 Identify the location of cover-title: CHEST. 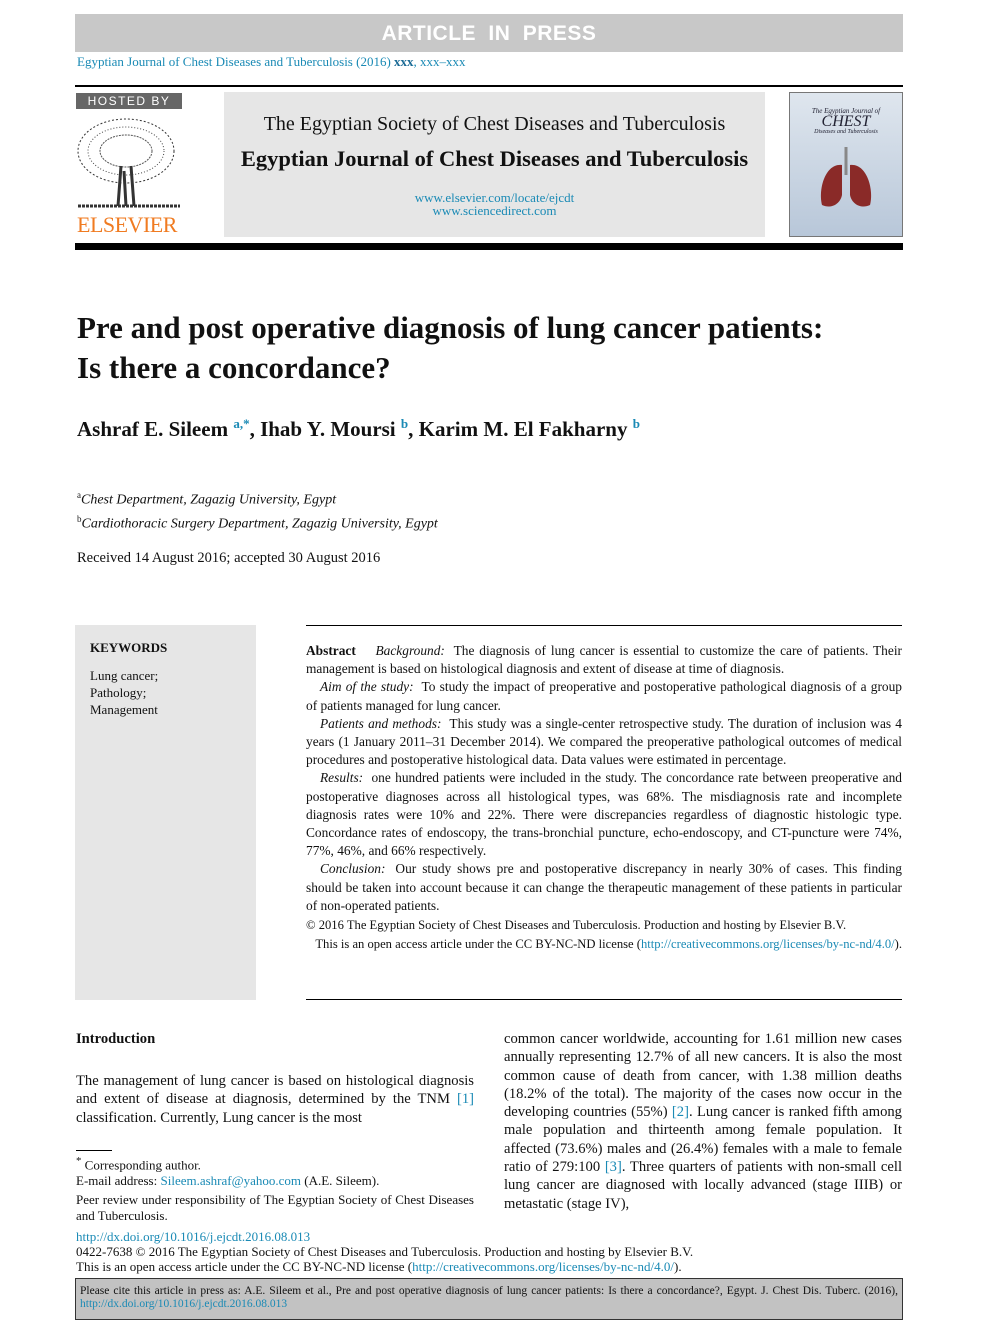
(846, 121).